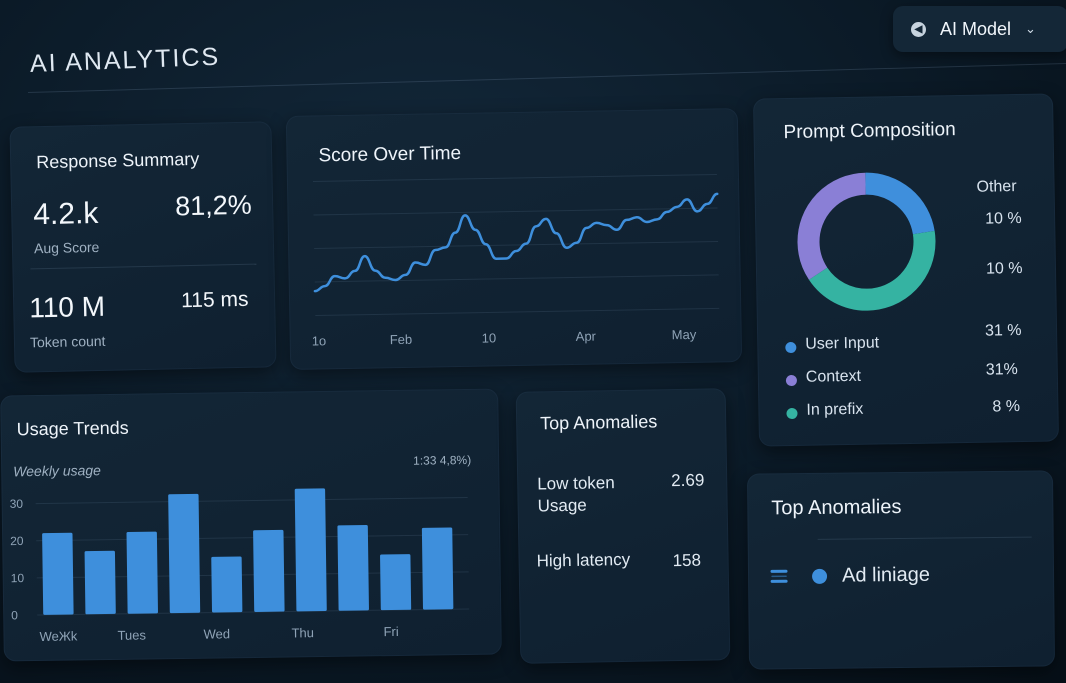  I want to click on top-anomalies-card-2: Top Anomalies Ad liniage, so click(901, 570).